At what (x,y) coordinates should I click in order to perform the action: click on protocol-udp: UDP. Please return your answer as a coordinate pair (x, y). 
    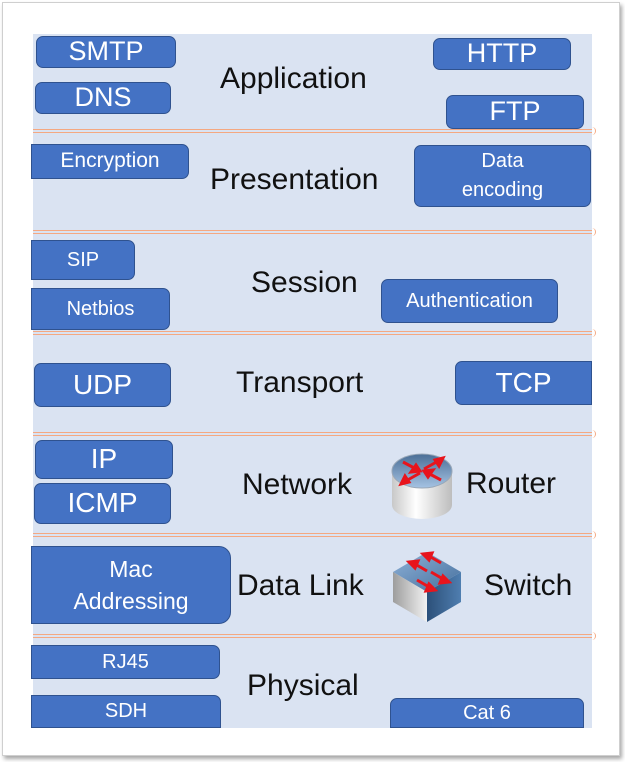
    Looking at the image, I should click on (102, 385).